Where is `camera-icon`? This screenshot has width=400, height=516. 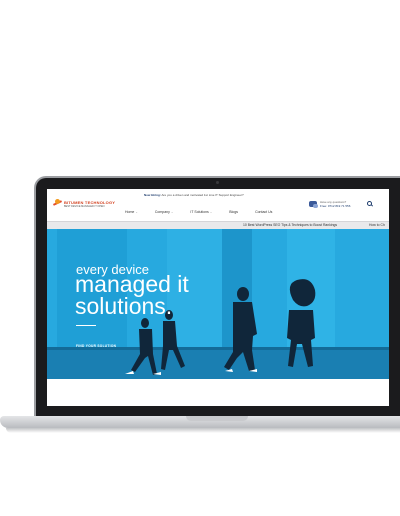 camera-icon is located at coordinates (217, 182).